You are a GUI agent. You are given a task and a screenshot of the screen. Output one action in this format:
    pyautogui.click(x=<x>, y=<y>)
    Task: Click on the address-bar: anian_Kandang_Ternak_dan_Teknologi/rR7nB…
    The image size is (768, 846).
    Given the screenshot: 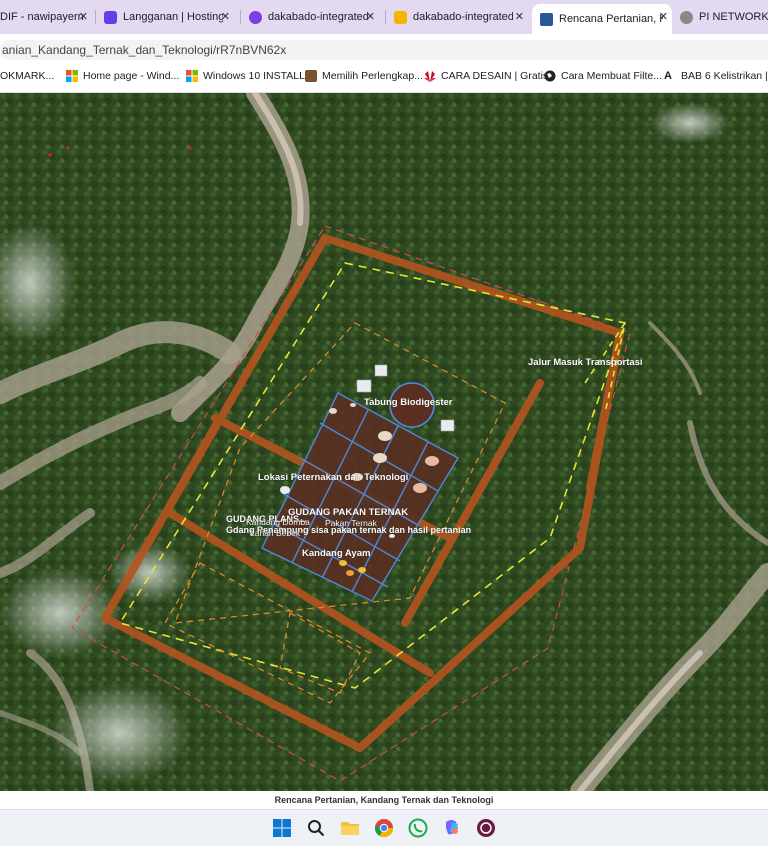 What is the action you would take?
    pyautogui.click(x=384, y=50)
    